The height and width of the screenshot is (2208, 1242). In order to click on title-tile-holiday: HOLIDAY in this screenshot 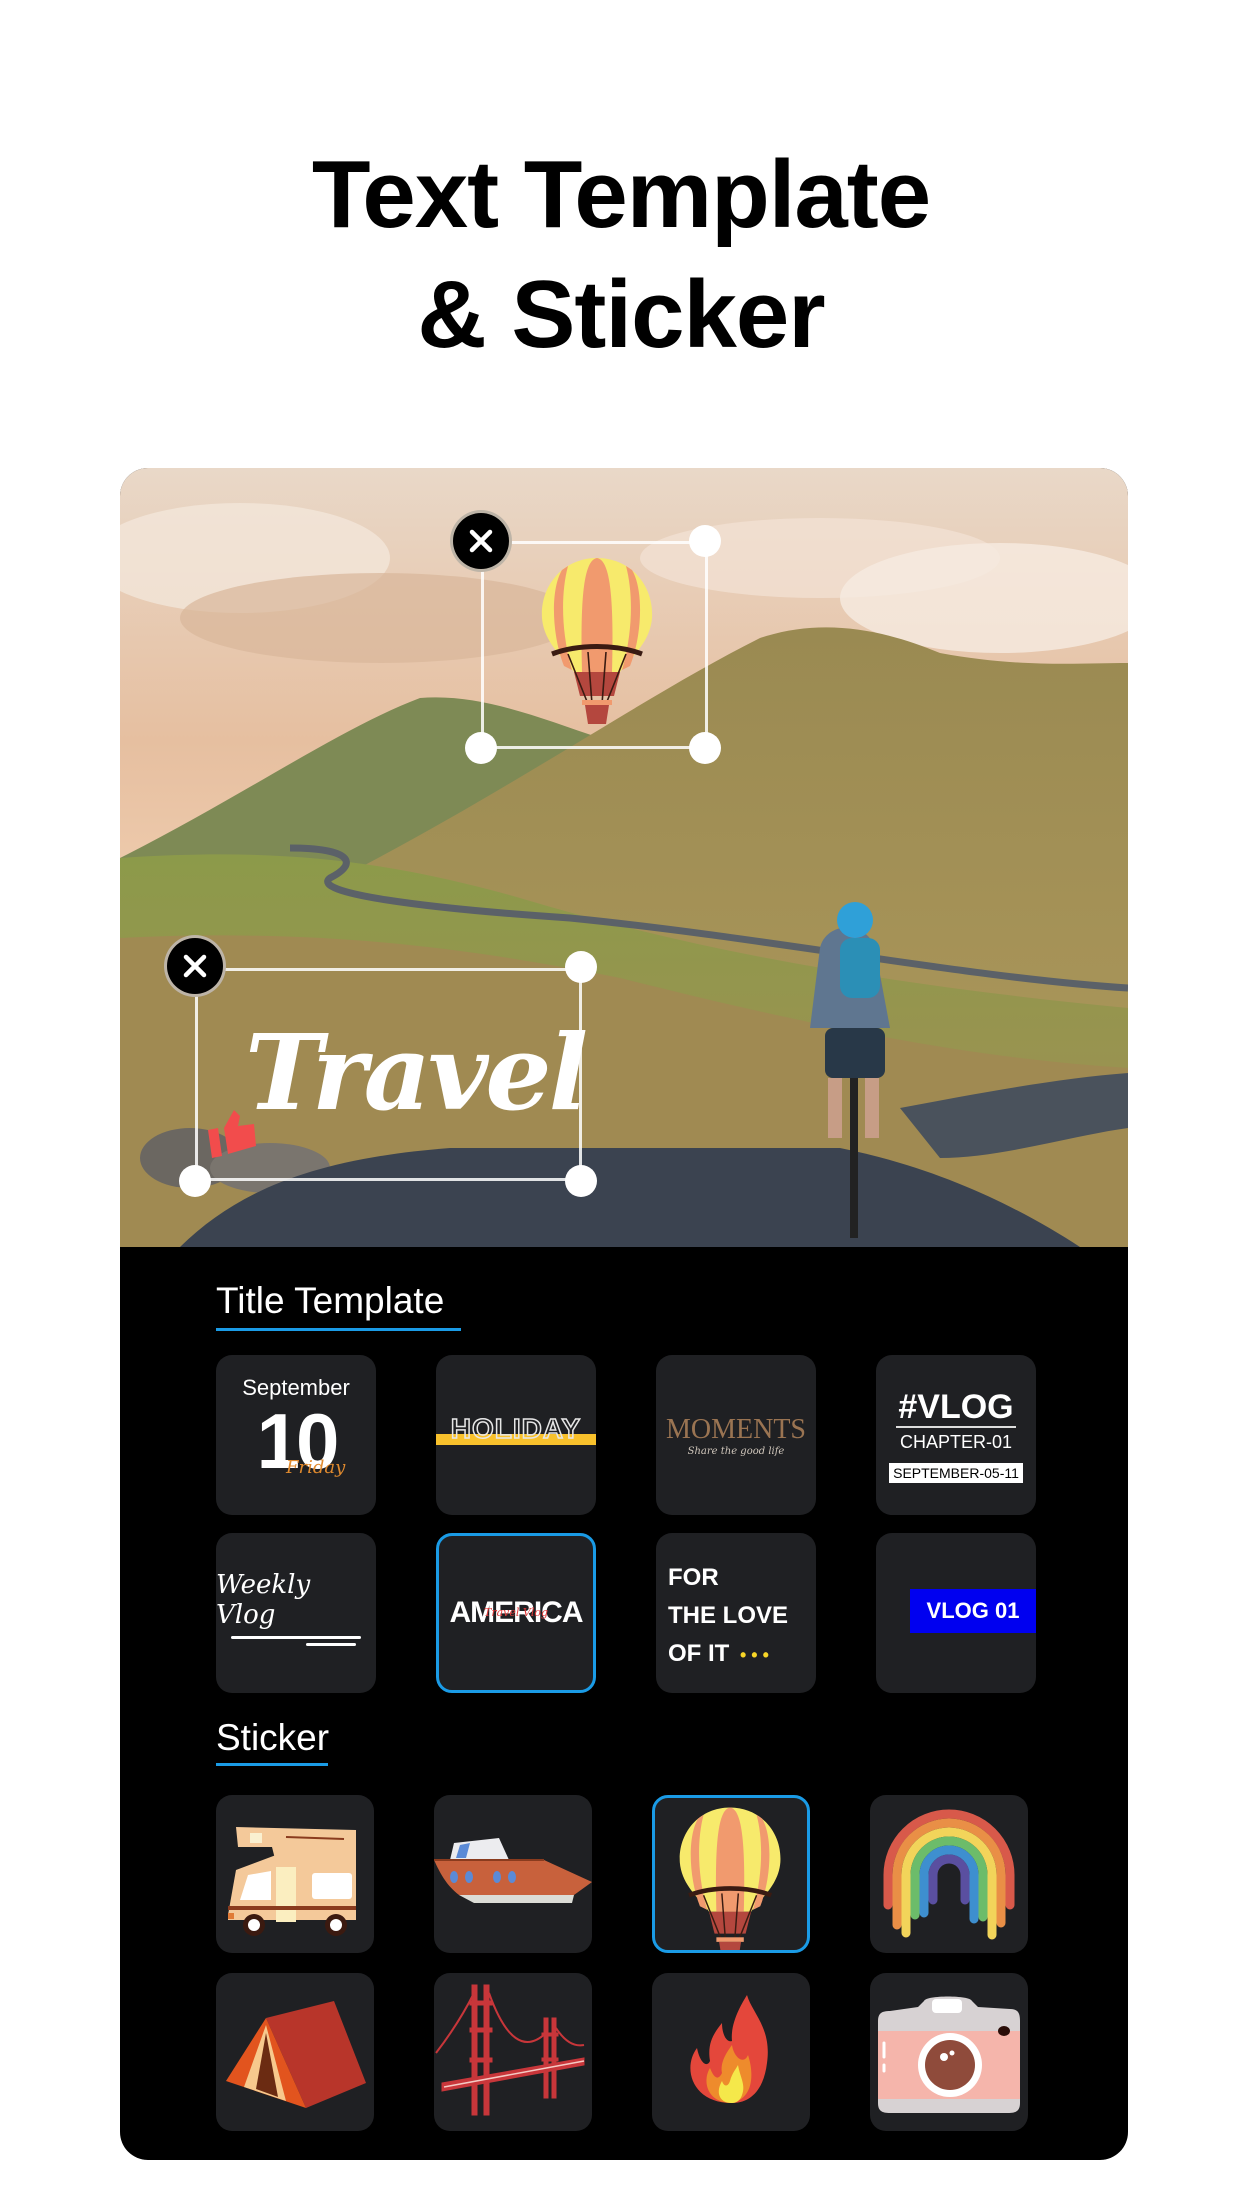, I will do `click(516, 1435)`.